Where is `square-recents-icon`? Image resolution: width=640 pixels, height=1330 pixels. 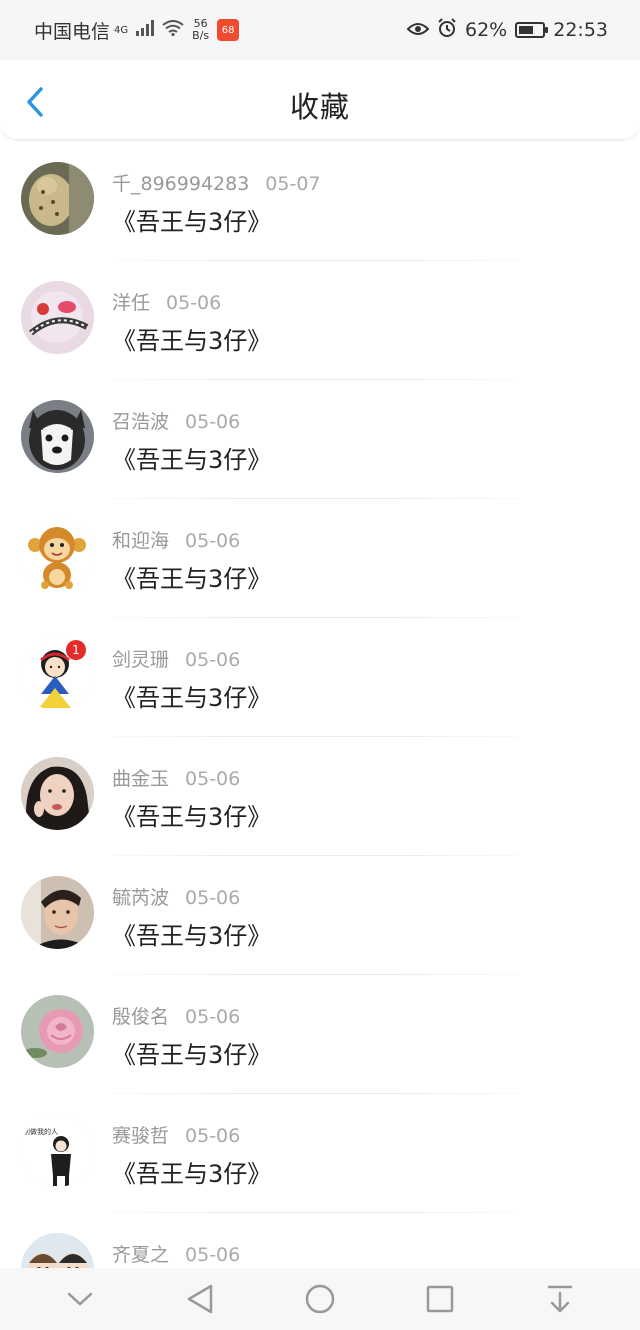
square-recents-icon is located at coordinates (440, 1299).